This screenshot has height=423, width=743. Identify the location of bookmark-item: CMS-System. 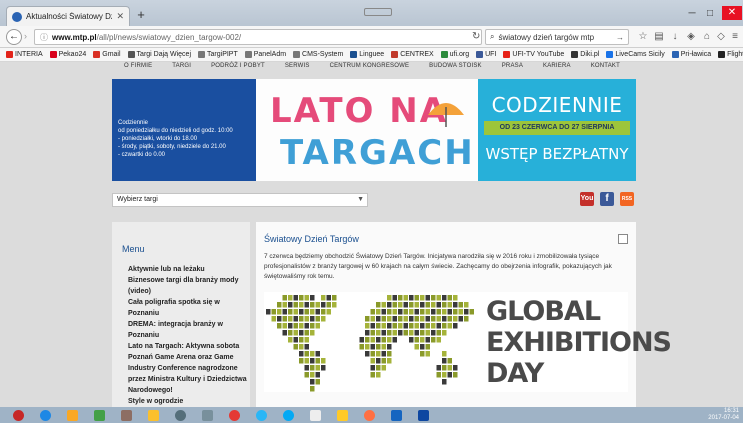
(318, 54).